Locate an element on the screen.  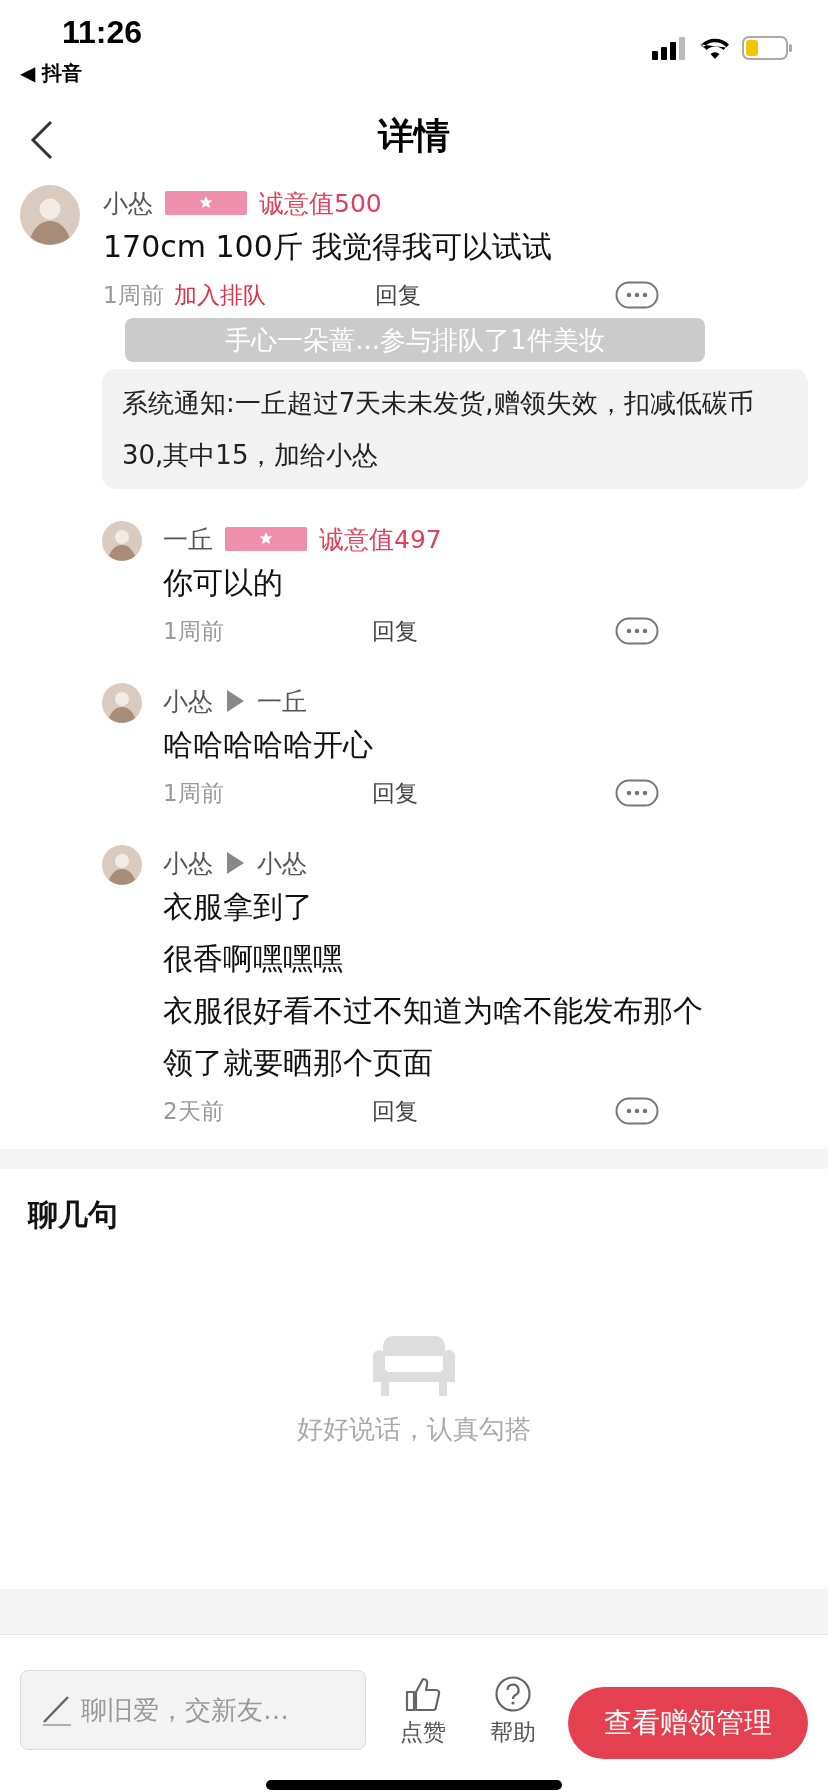
page-title: 详情 is located at coordinates (414, 136).